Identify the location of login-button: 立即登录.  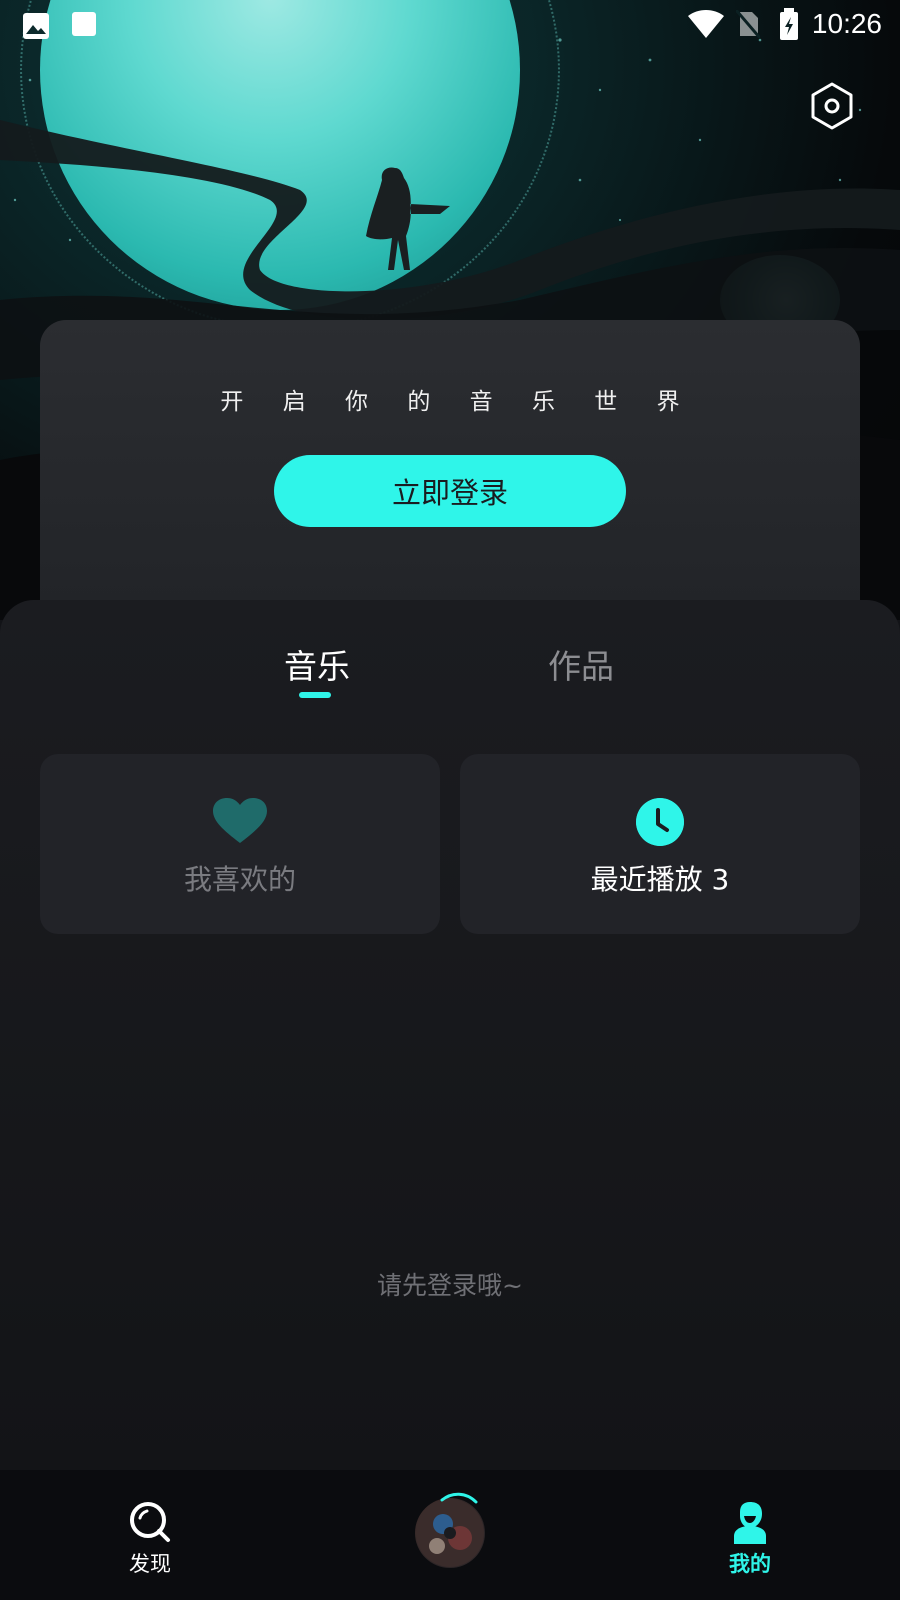
(450, 491).